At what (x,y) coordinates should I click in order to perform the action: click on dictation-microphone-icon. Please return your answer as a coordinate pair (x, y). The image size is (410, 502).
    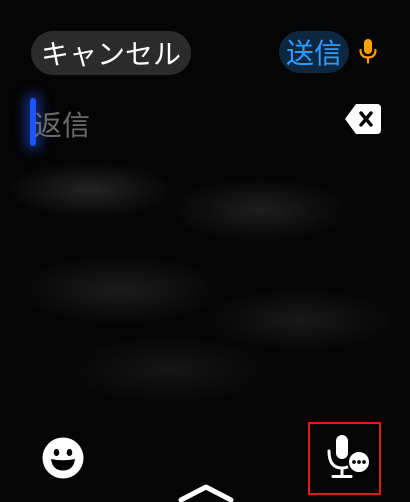
    Looking at the image, I should click on (345, 459).